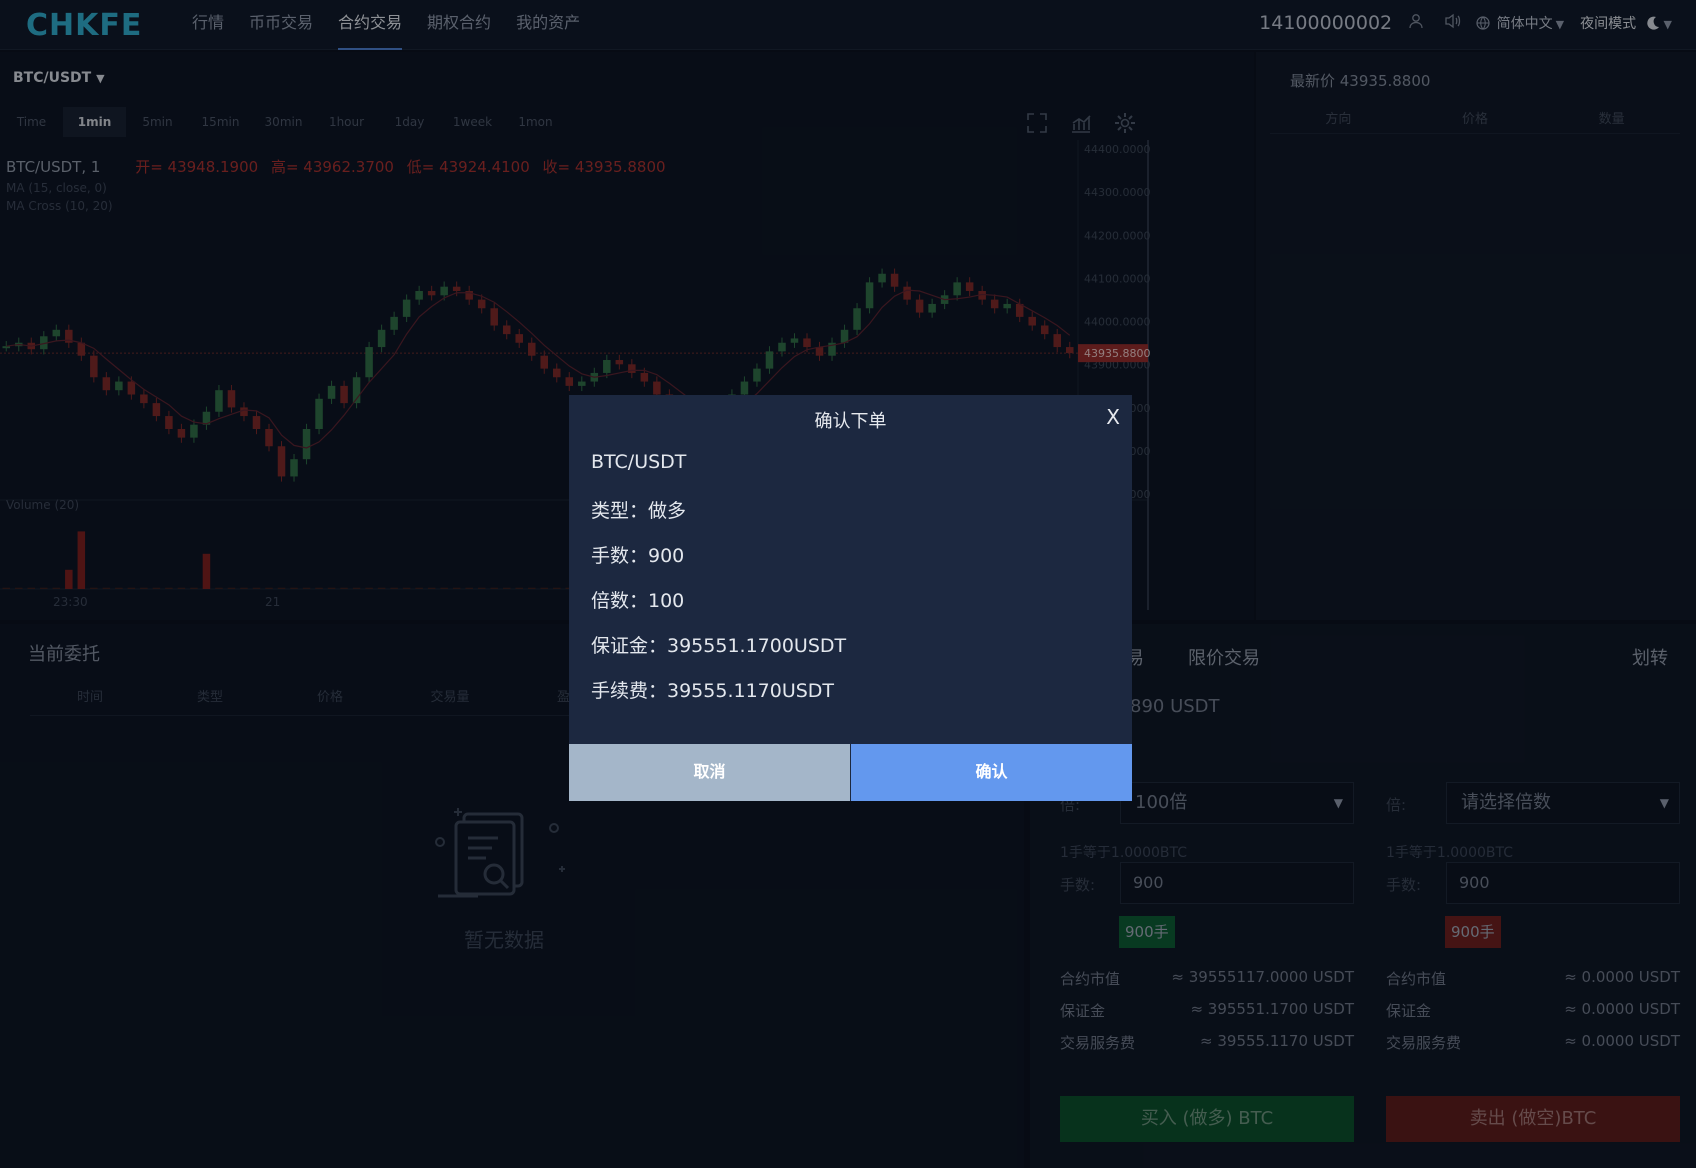  I want to click on dialog-title: 确认下单, so click(850, 421).